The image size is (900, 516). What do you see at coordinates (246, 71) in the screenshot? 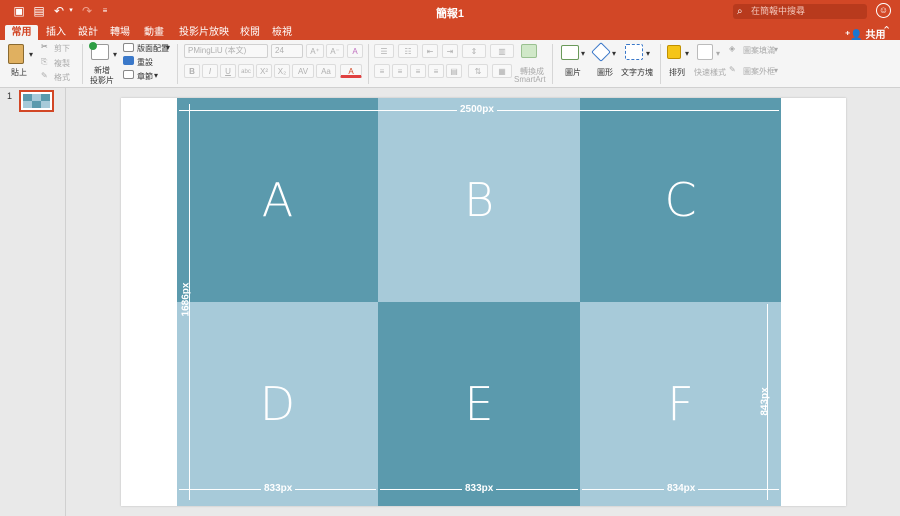
I see `strikethrough-button: abc` at bounding box center [246, 71].